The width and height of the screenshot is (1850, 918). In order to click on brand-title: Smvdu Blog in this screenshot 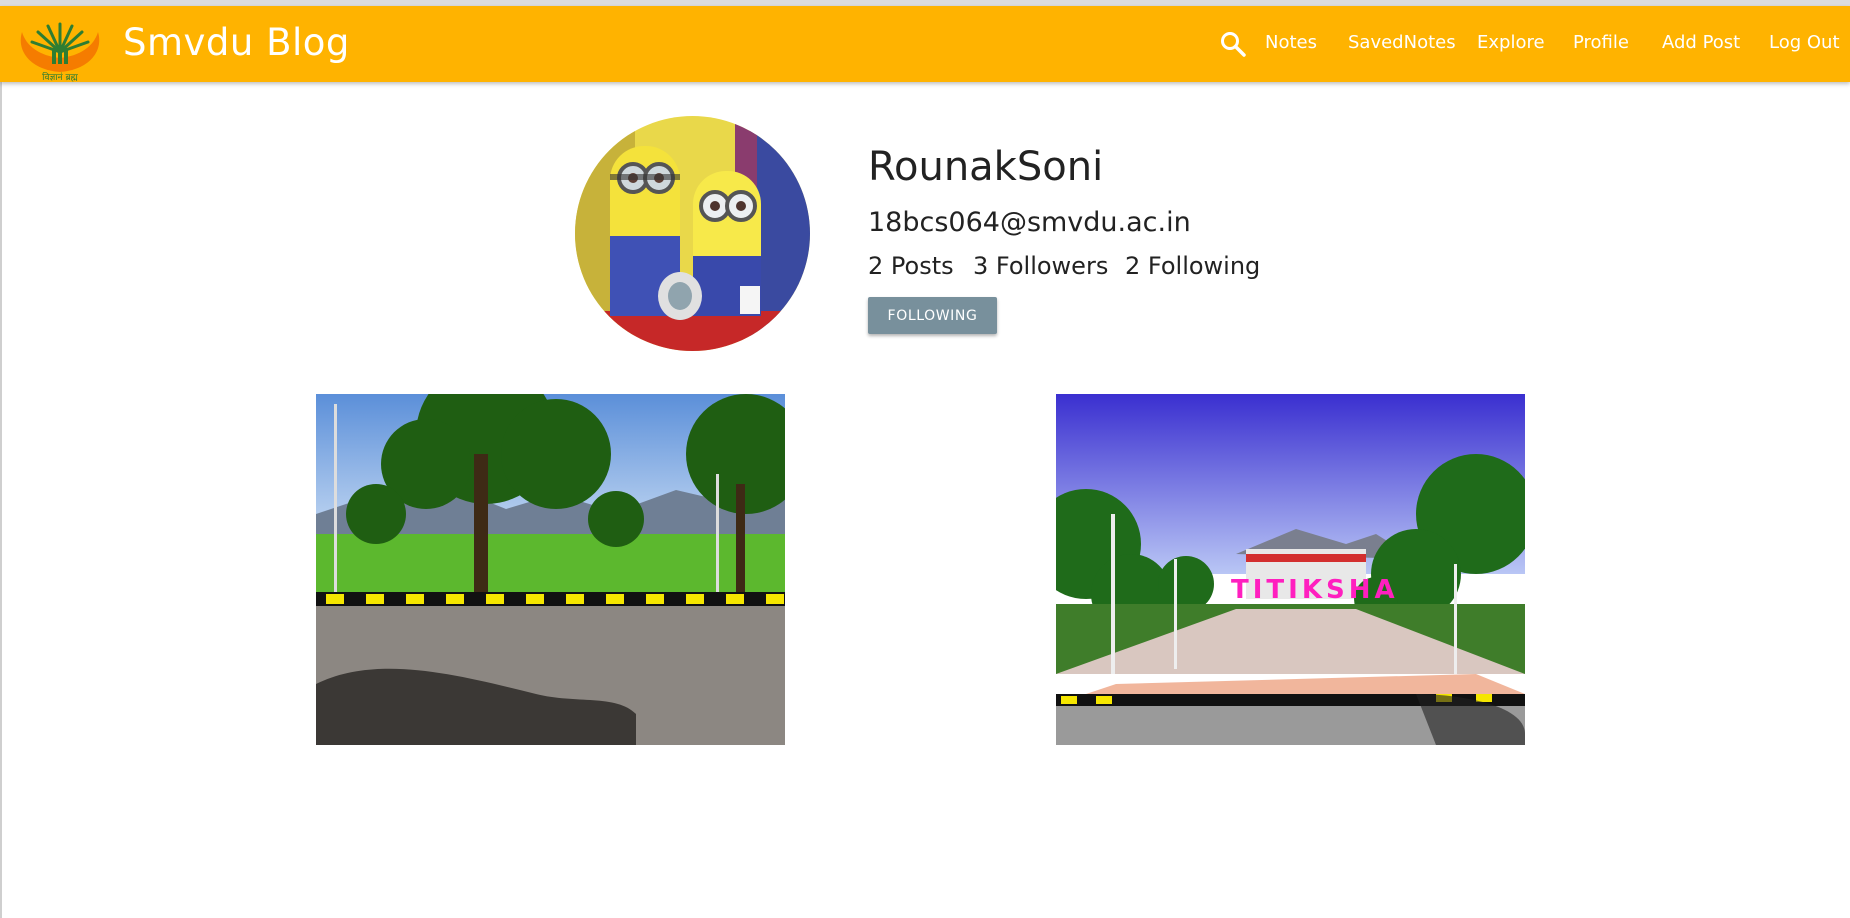, I will do `click(236, 43)`.